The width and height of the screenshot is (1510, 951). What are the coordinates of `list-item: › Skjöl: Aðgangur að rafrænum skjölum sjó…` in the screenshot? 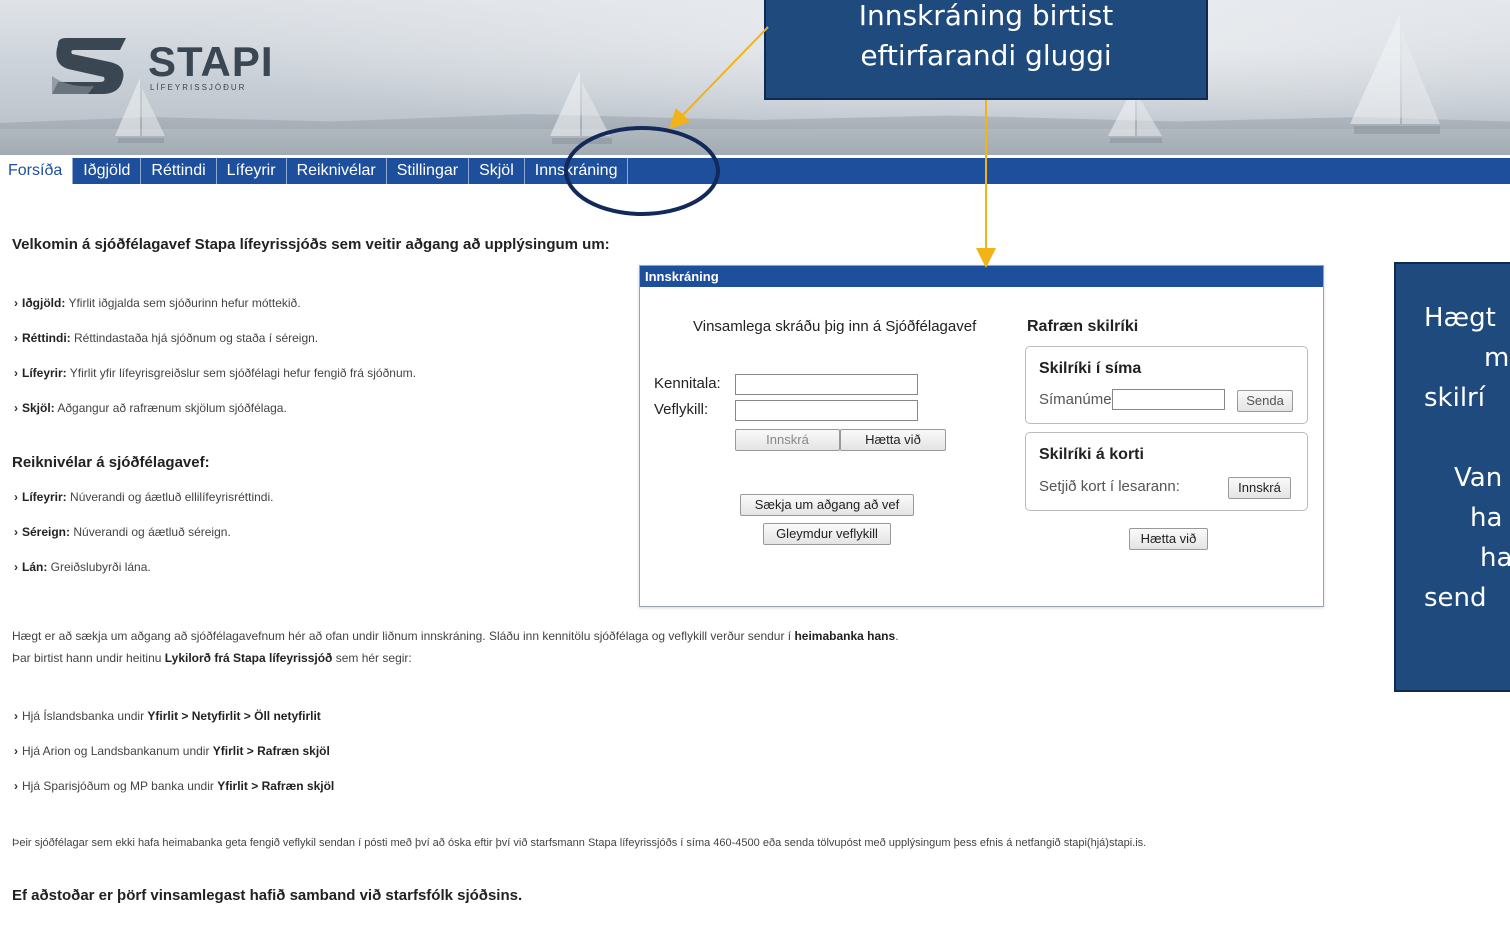 It's located at (150, 408).